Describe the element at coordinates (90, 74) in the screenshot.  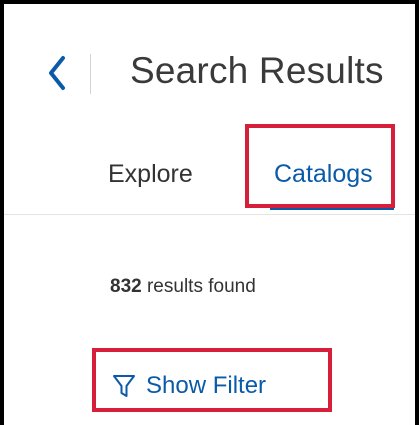
I see `header-divider` at that location.